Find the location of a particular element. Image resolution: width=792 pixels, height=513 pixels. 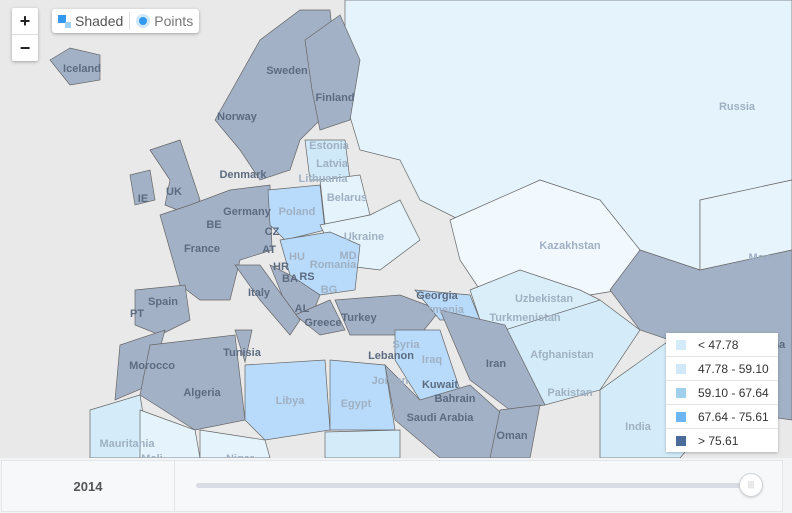

toggle-divider is located at coordinates (130, 21).